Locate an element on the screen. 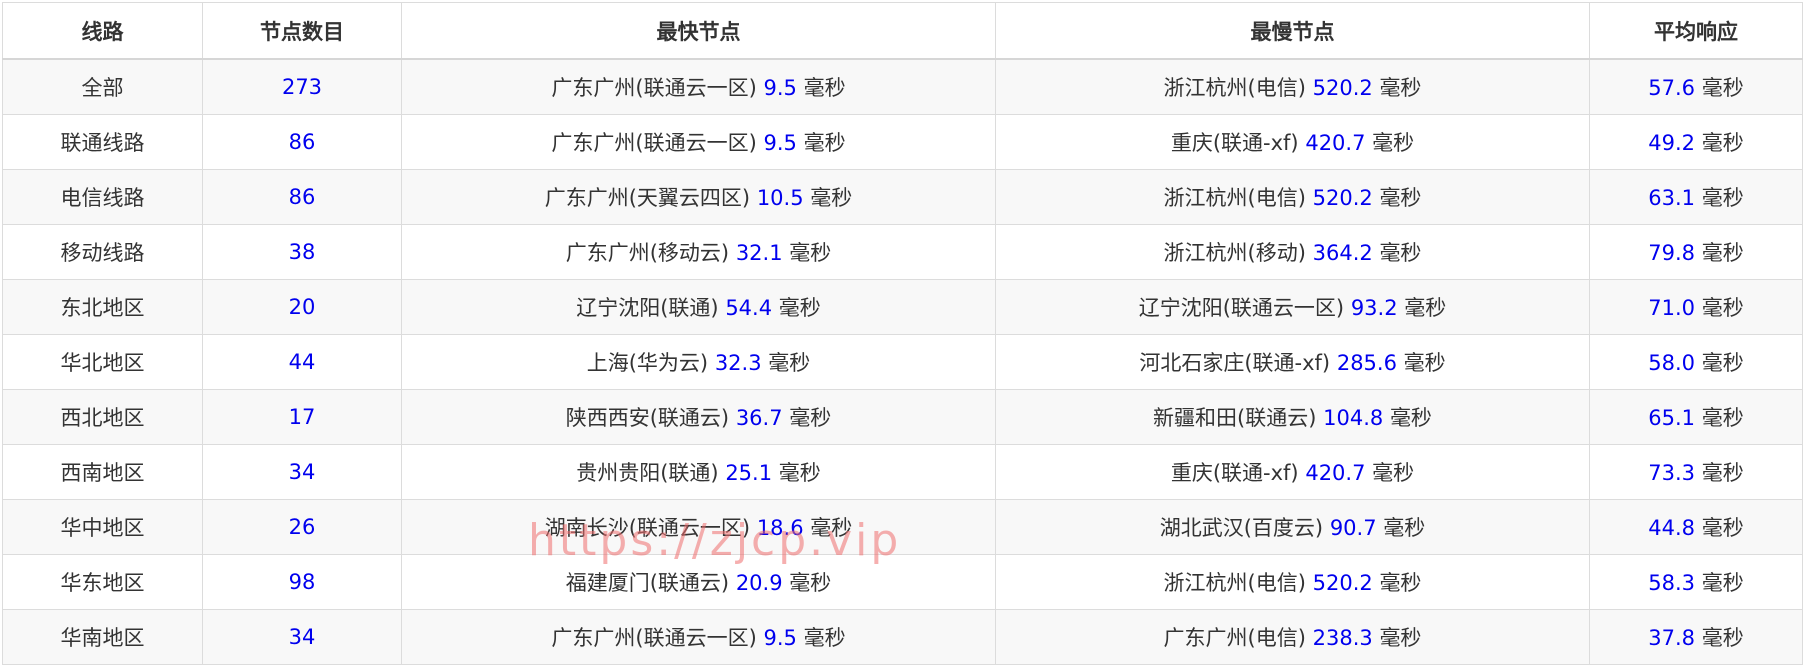 This screenshot has width=1804, height=670. cell-fastest-node: 陕西西安(联通云) 36.7 毫秒 is located at coordinates (698, 417).